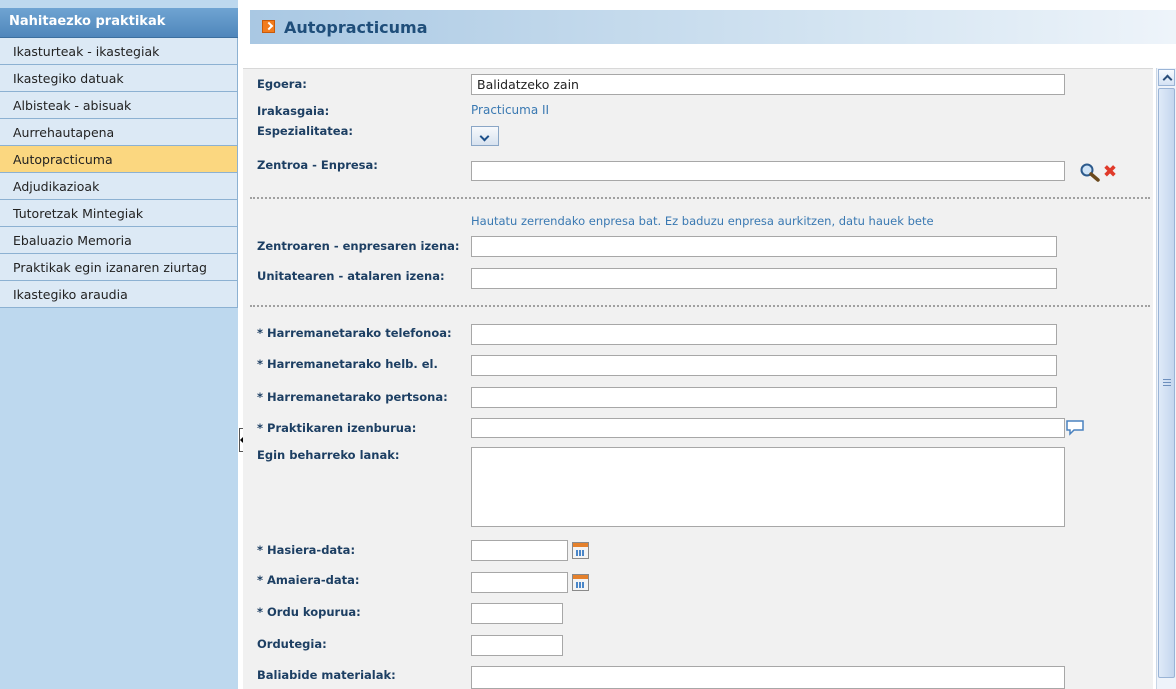 This screenshot has height=689, width=1176. Describe the element at coordinates (713, 27) in the screenshot. I see `title-bar: Autopracticuma` at that location.